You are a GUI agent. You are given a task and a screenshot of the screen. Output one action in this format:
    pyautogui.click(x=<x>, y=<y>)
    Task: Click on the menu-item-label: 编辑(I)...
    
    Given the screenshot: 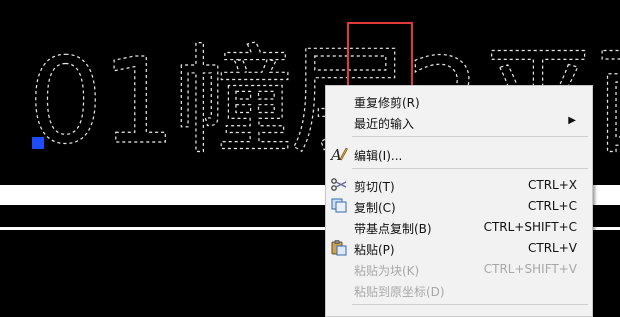 What is the action you would take?
    pyautogui.click(x=378, y=156)
    